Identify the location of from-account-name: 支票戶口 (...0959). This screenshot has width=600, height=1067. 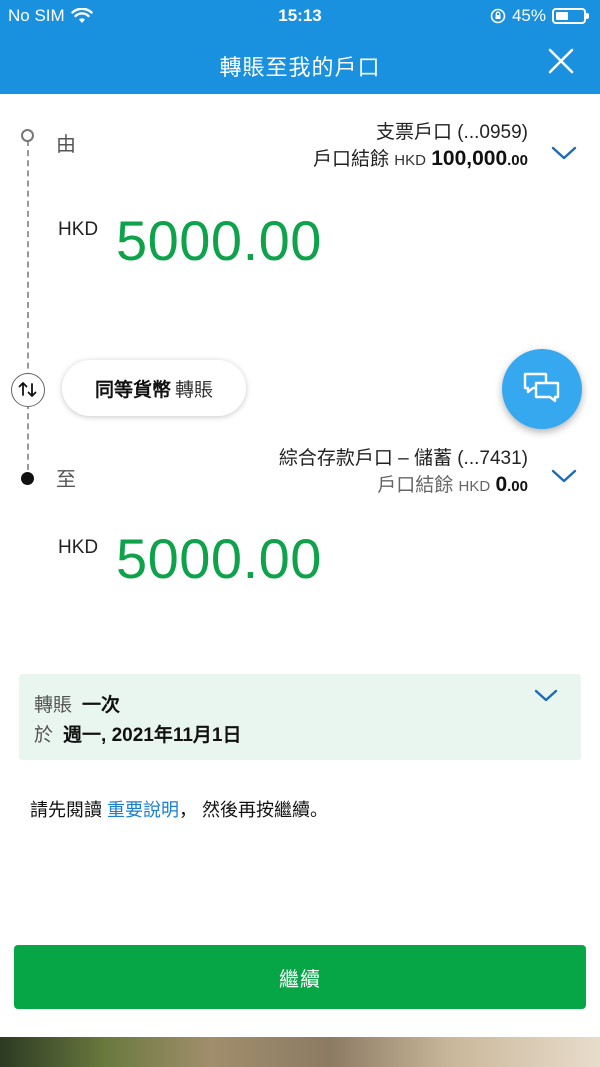
(451, 132).